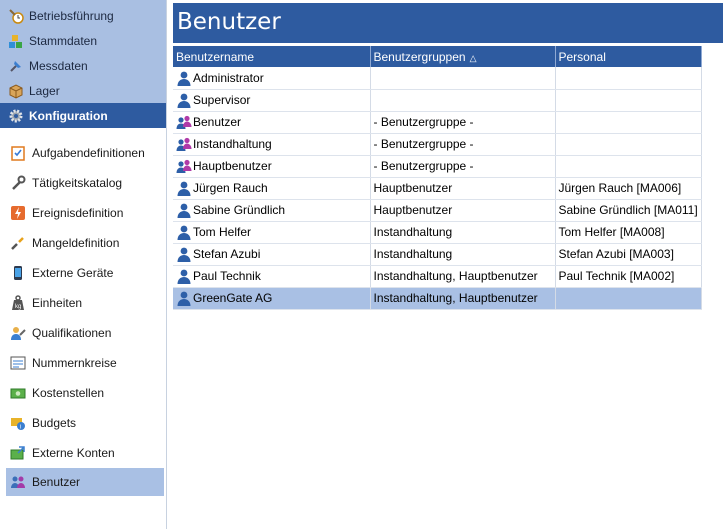  I want to click on cell-username: Instandhaltung, so click(272, 144).